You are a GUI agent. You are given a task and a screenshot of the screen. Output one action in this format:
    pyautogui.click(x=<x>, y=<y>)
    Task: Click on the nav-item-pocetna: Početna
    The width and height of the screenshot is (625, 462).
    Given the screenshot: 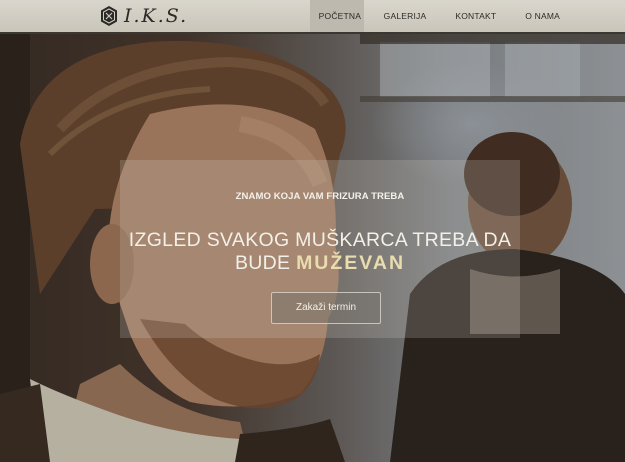 What is the action you would take?
    pyautogui.click(x=336, y=16)
    